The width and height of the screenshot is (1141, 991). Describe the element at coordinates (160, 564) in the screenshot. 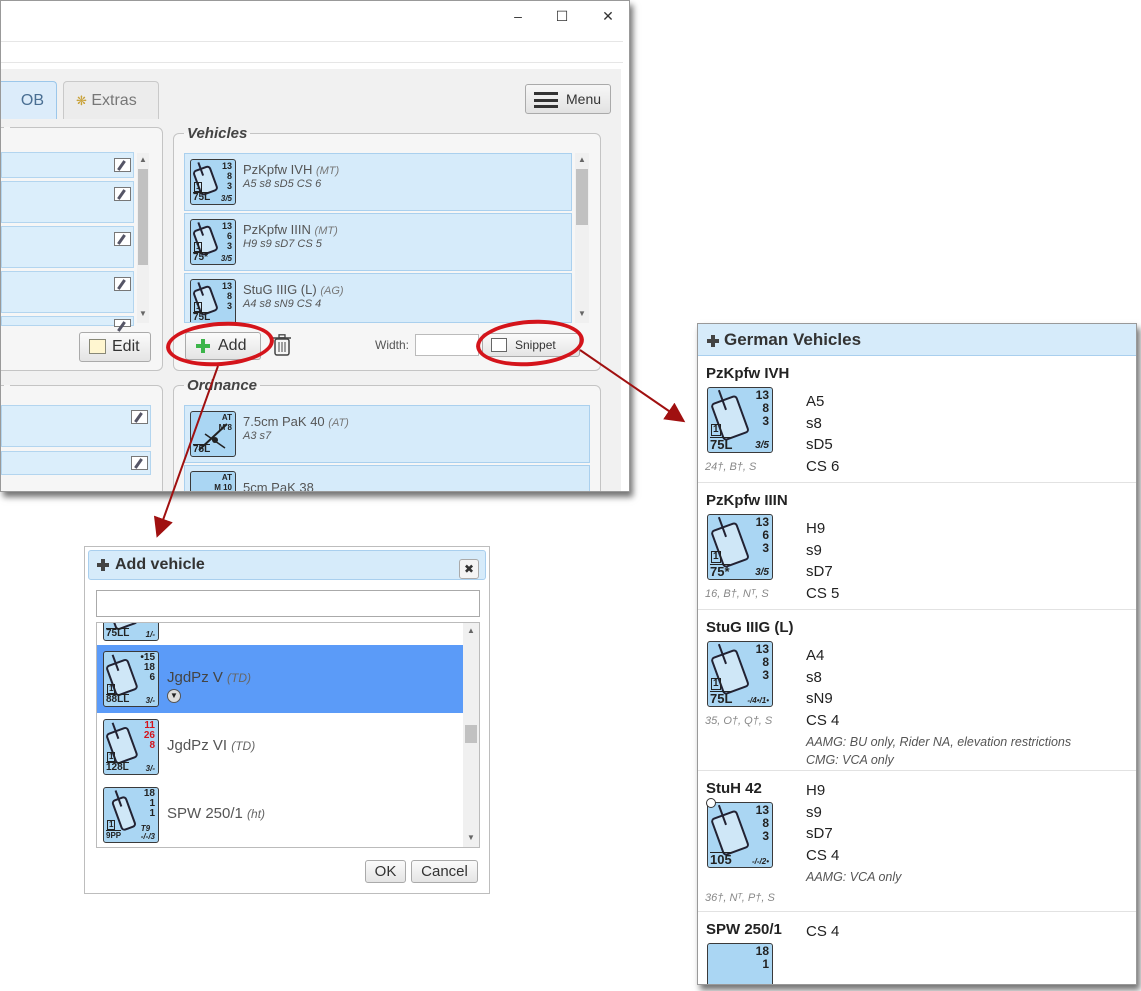

I see `dialog-title: Add vehicle` at that location.